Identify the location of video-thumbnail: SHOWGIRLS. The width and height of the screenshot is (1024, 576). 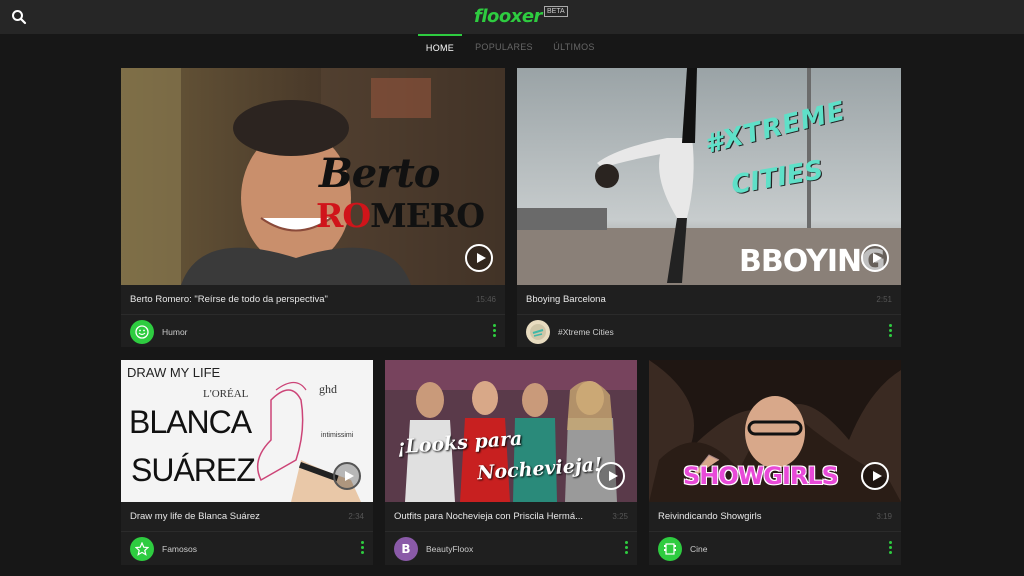
(775, 431).